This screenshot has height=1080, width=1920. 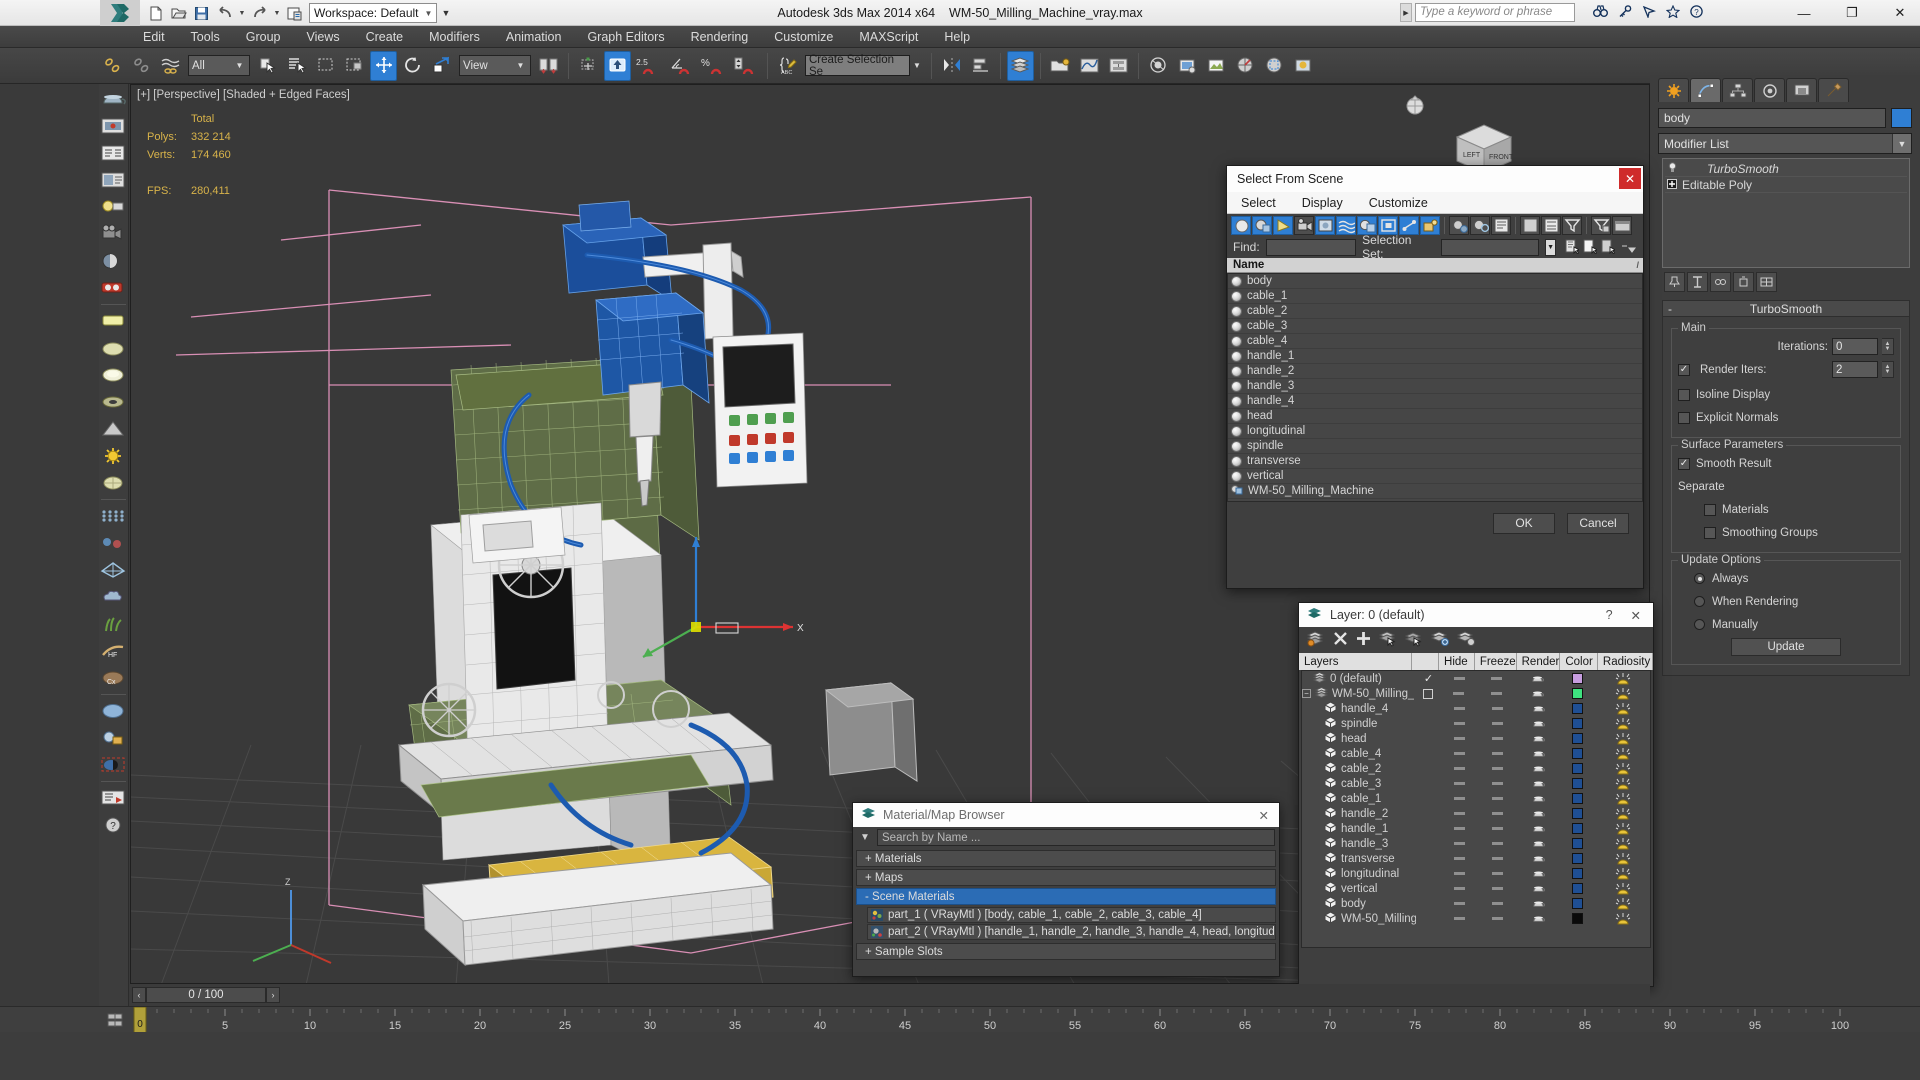 I want to click on save-file-icon, so click(x=201, y=13).